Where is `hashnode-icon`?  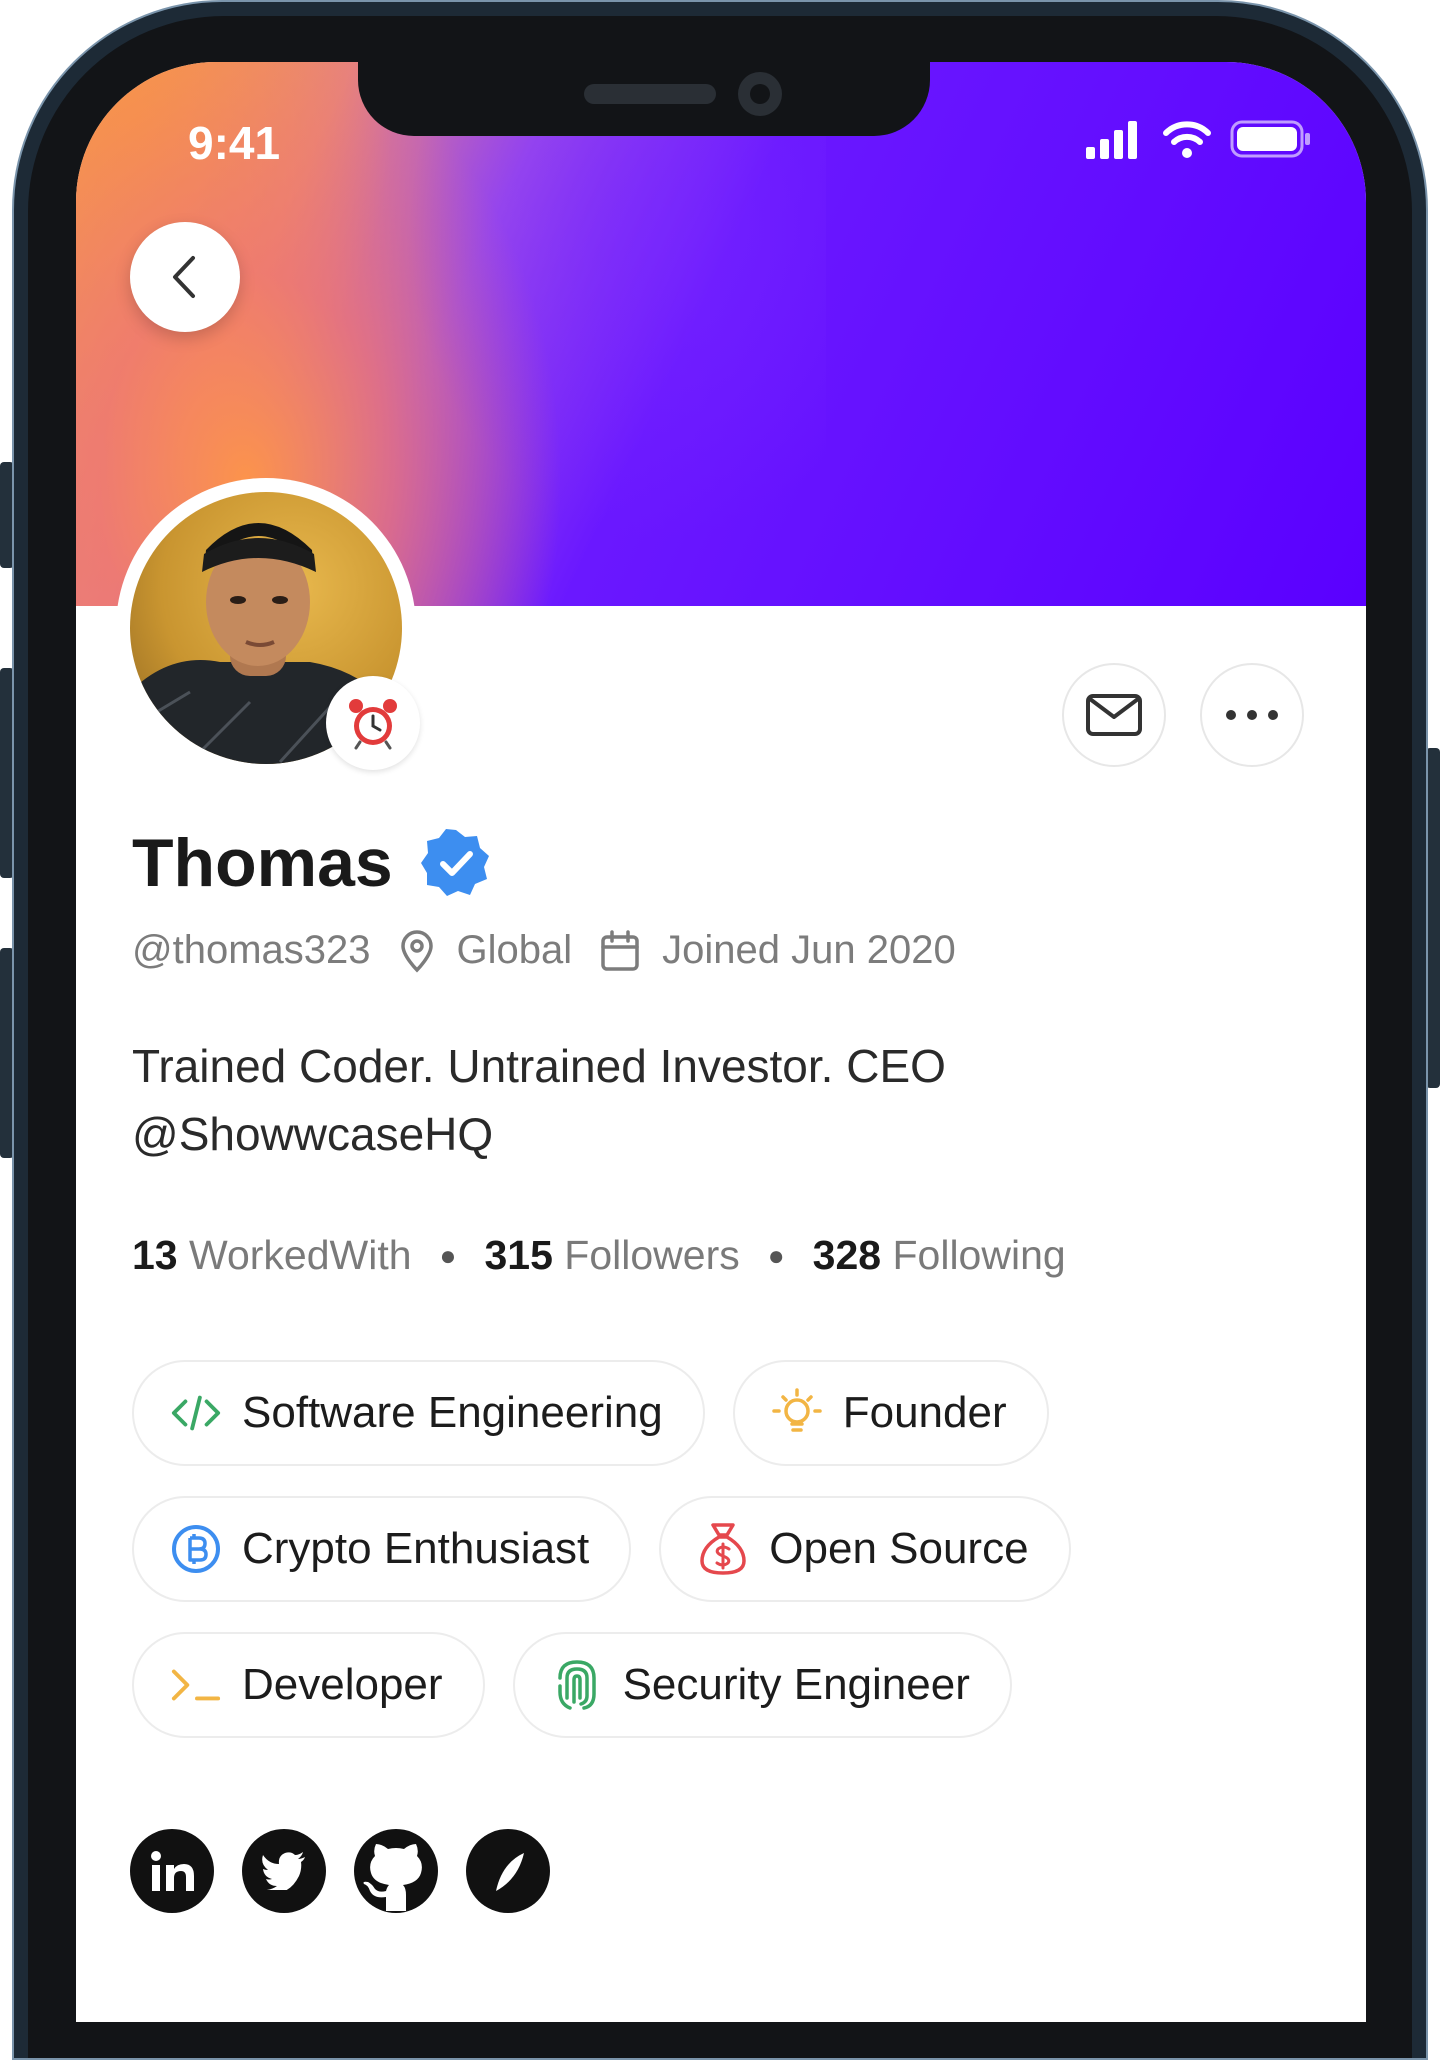 hashnode-icon is located at coordinates (510, 1872).